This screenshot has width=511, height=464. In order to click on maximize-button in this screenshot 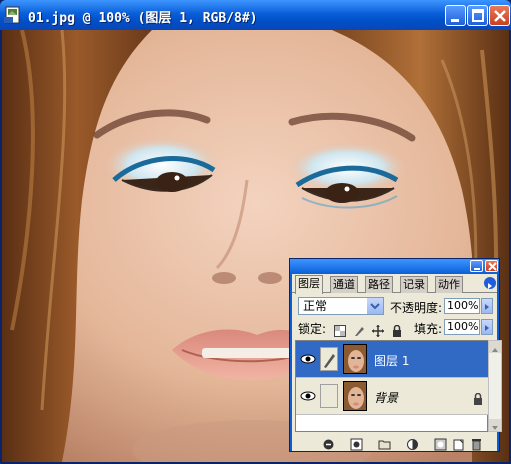, I will do `click(477, 15)`.